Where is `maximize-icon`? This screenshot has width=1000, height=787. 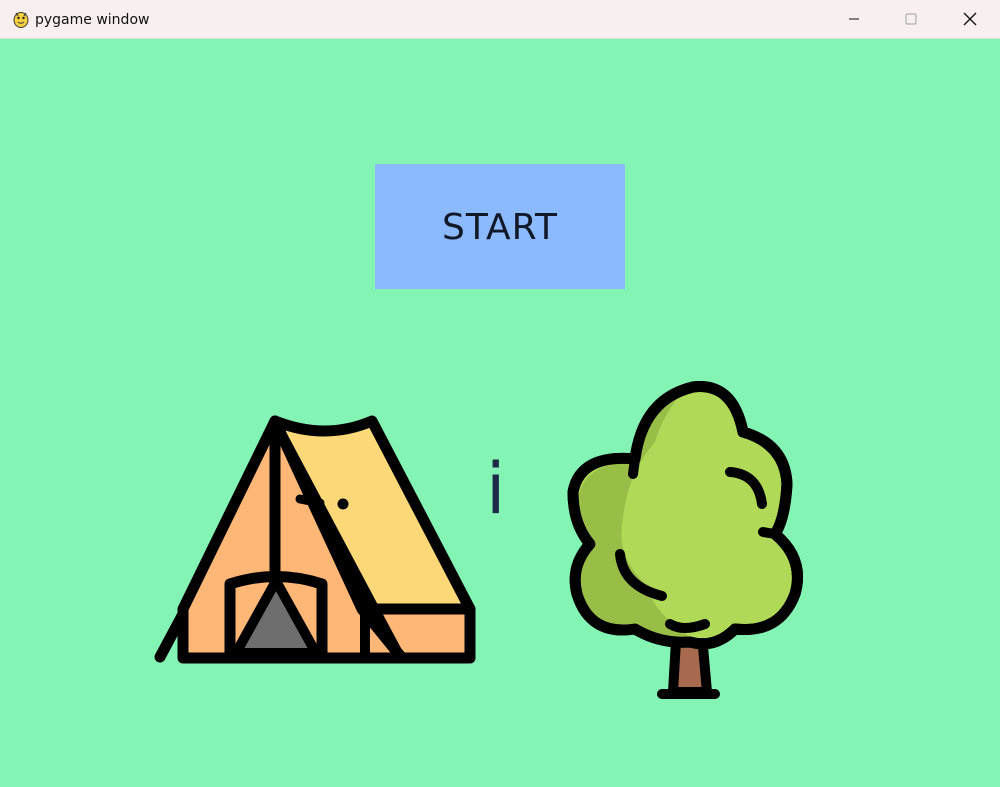
maximize-icon is located at coordinates (911, 19).